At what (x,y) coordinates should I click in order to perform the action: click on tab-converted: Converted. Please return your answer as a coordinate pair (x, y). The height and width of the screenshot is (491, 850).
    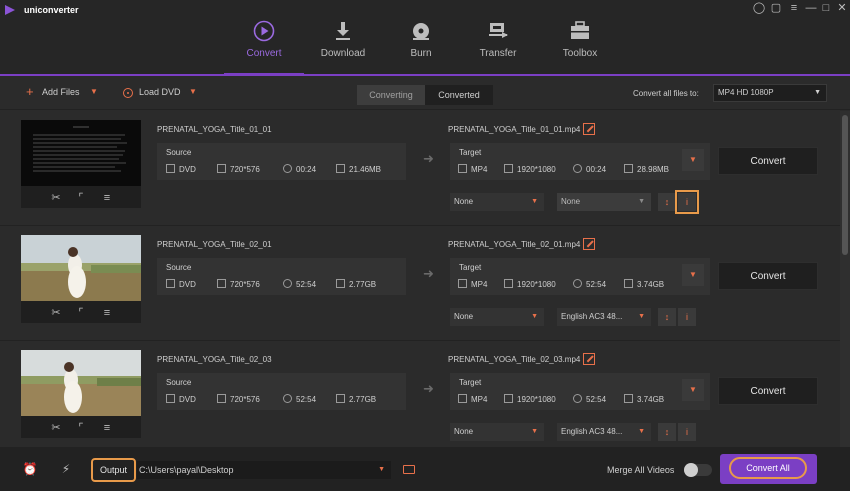
    Looking at the image, I should click on (459, 95).